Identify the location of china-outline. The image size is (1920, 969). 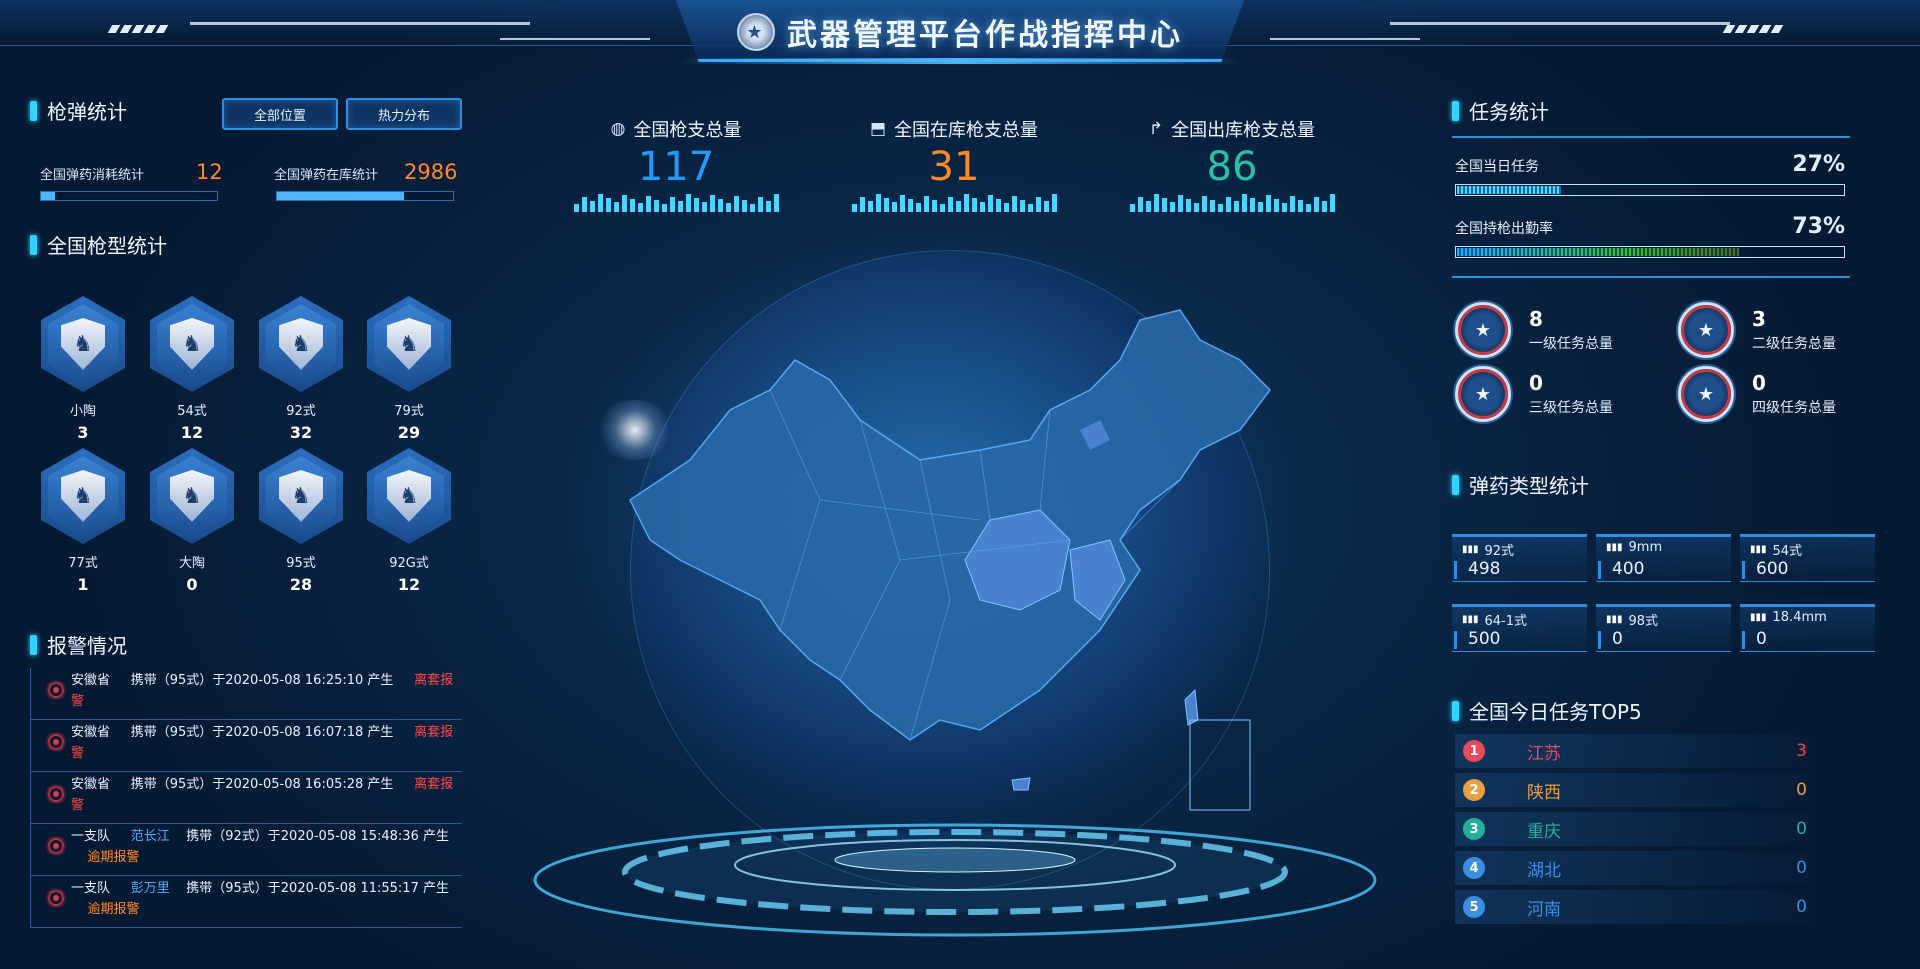
(950, 525).